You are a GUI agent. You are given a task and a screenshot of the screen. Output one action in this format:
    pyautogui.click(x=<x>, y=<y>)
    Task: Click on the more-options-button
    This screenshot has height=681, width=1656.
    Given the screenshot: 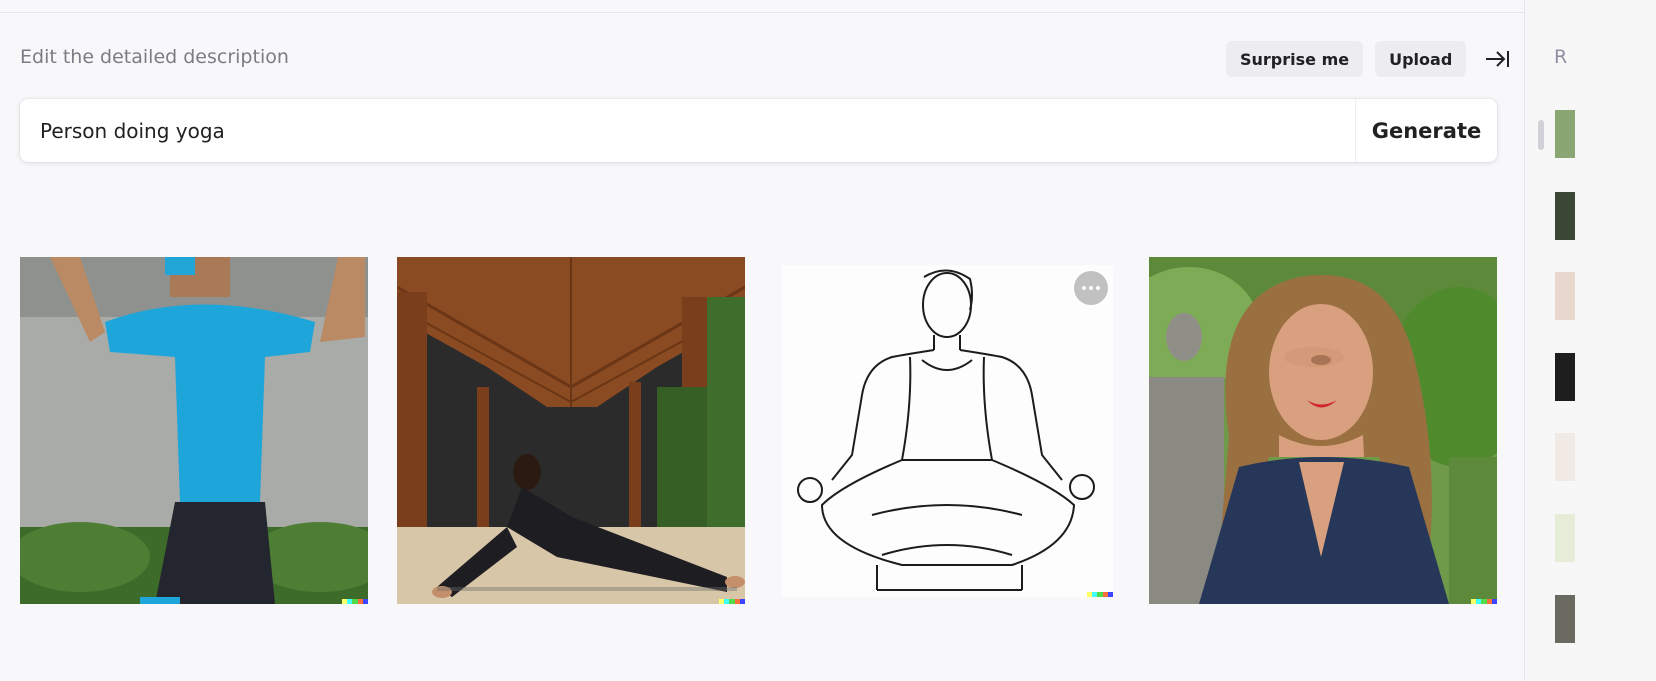 What is the action you would take?
    pyautogui.click(x=1091, y=288)
    